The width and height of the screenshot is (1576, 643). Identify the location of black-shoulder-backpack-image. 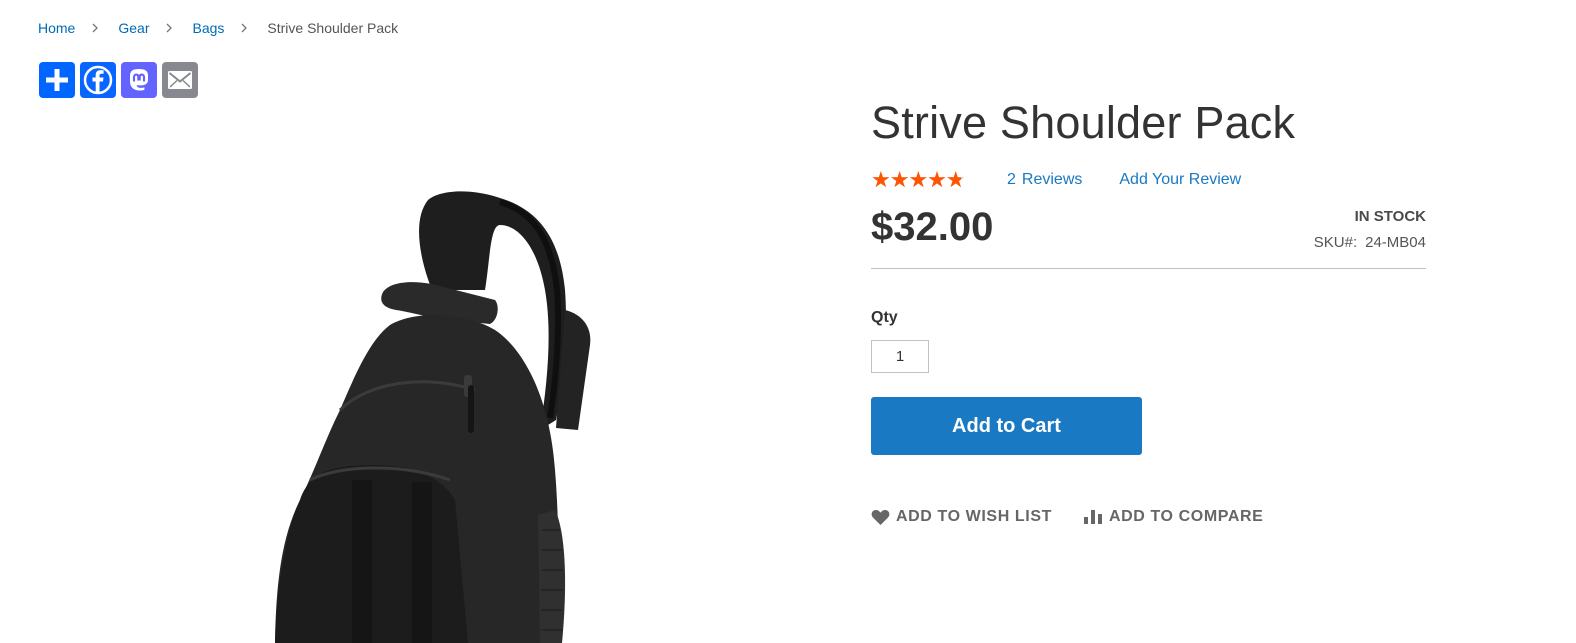
(433, 417).